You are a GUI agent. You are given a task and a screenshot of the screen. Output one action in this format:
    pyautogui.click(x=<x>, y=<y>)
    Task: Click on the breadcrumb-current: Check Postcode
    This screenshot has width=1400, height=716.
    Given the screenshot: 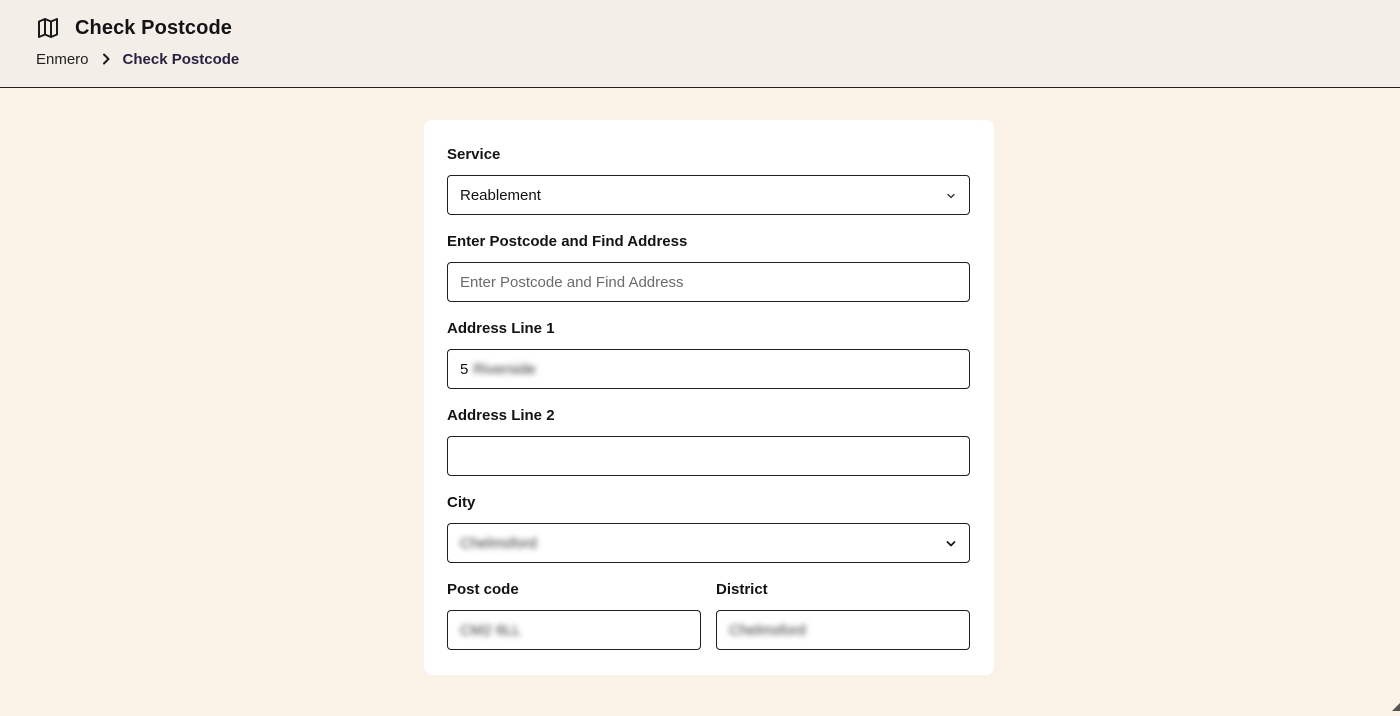 What is the action you would take?
    pyautogui.click(x=181, y=59)
    